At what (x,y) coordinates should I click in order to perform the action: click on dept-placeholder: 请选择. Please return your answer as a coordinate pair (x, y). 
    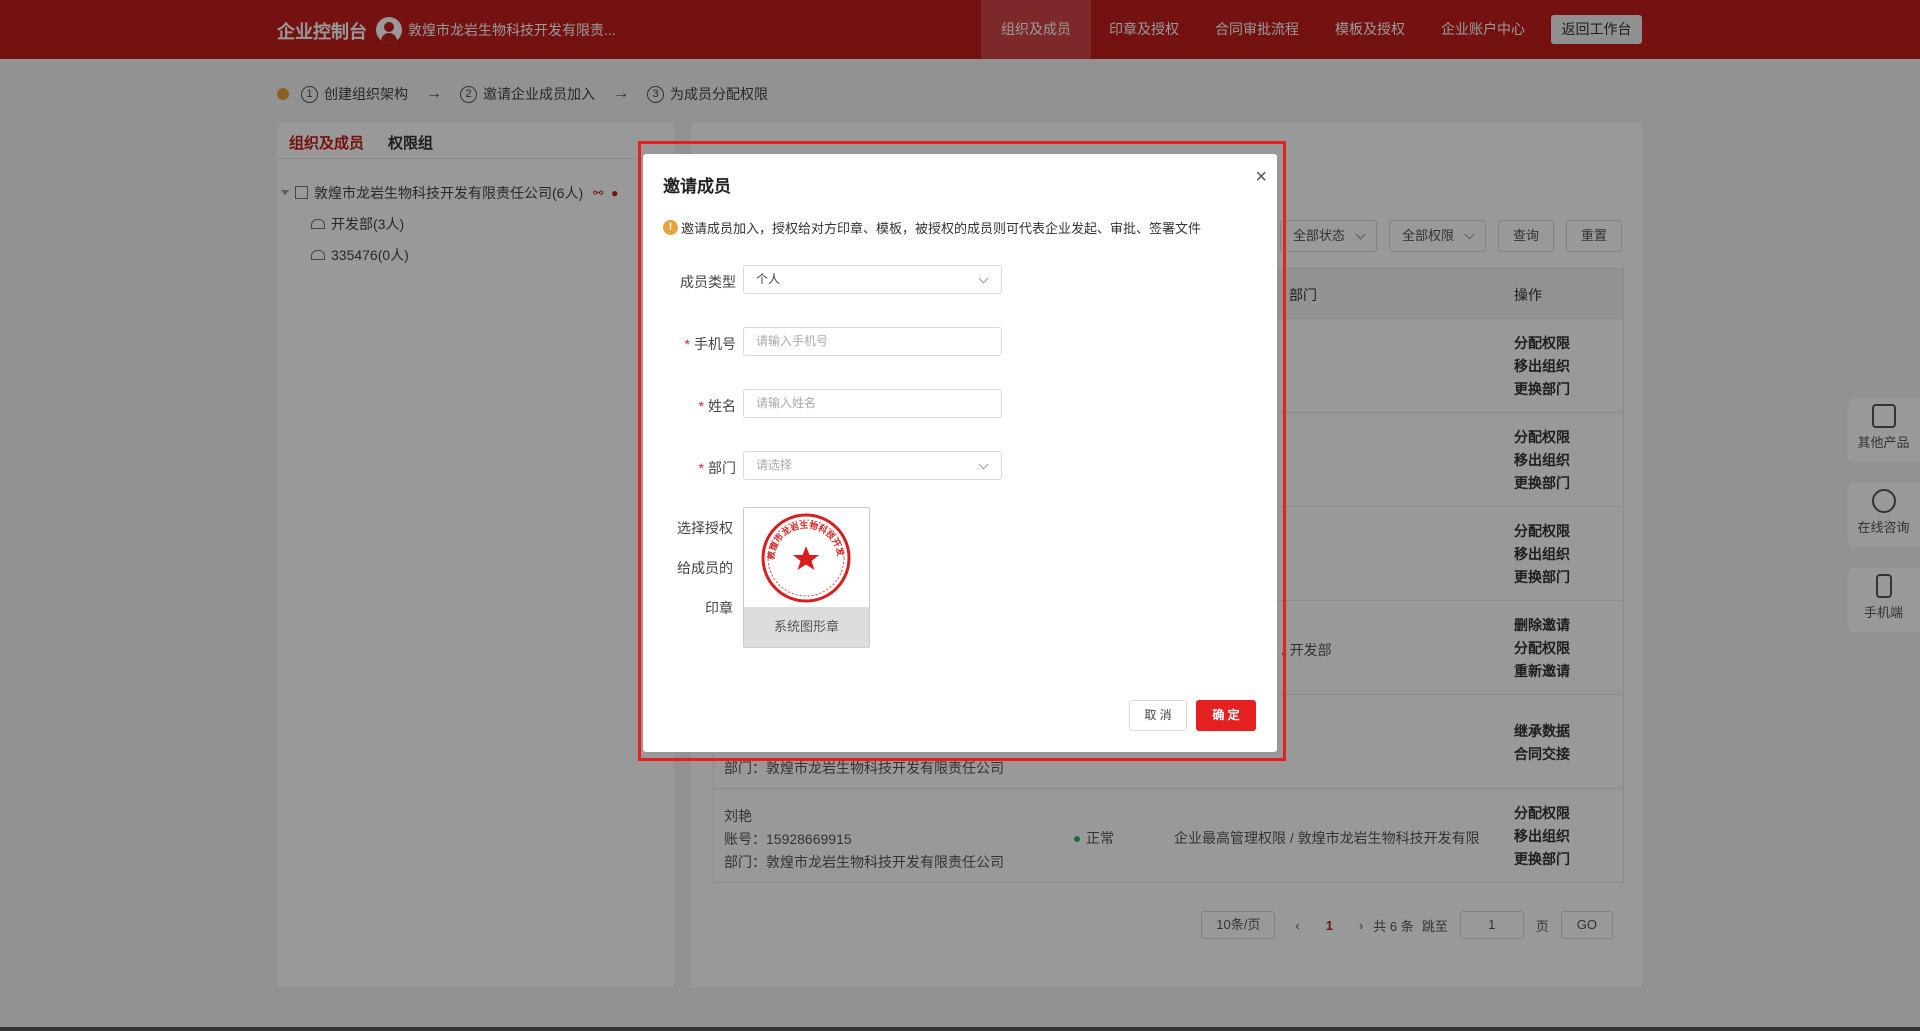
    Looking at the image, I should click on (774, 465).